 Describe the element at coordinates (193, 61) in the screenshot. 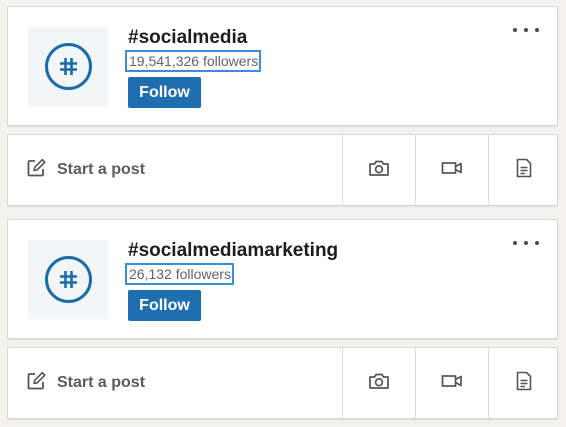

I see `follower-count: 19,541,326 followers` at that location.